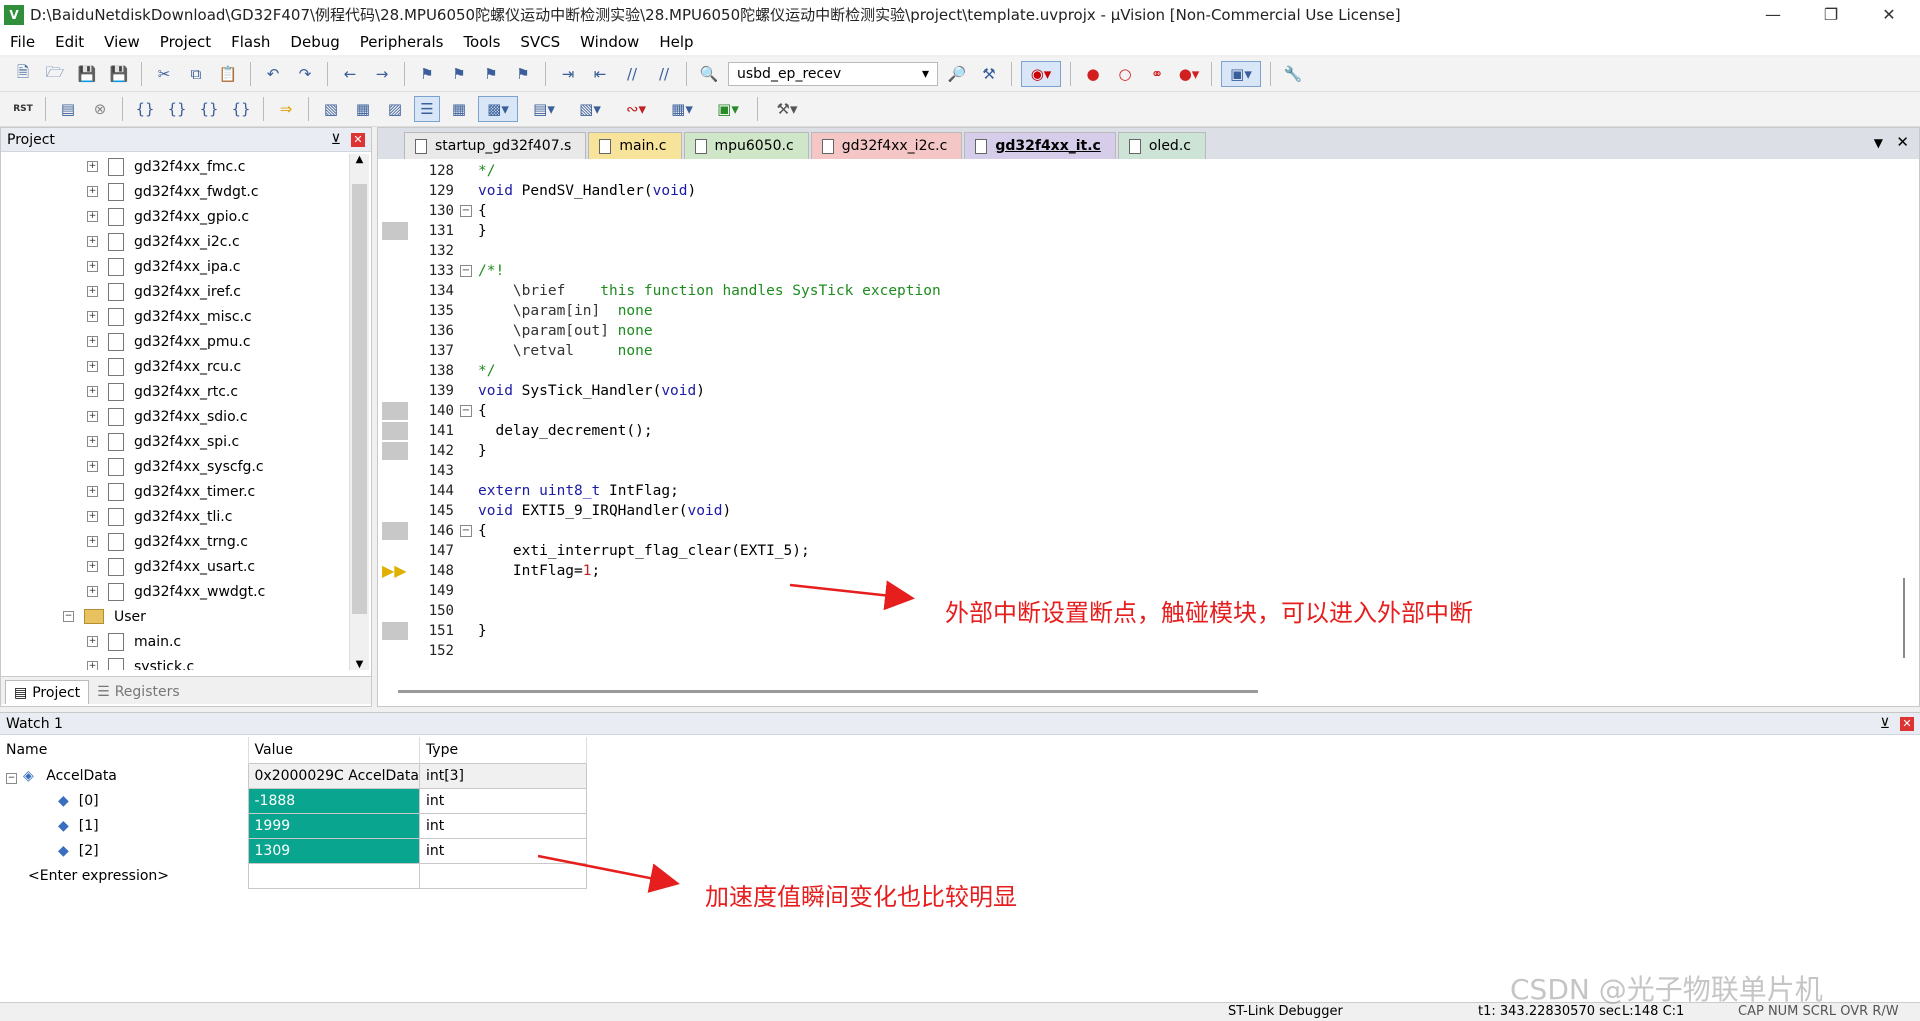 The height and width of the screenshot is (1021, 1920). Describe the element at coordinates (359, 412) in the screenshot. I see `project-scrollbar: ▲ ▼` at that location.